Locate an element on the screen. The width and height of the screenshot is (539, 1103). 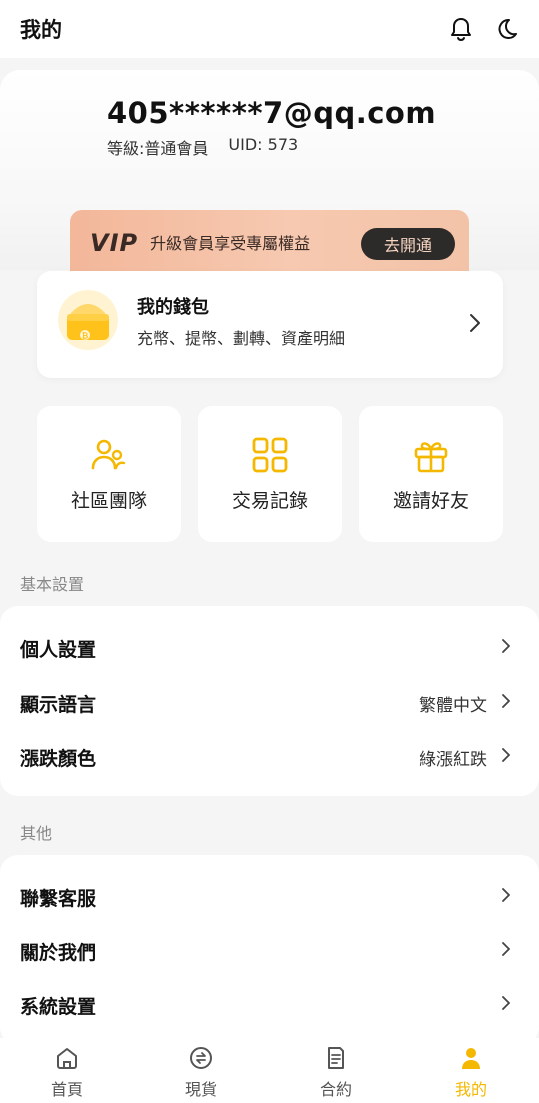
tab-label: 我的 is located at coordinates (470, 1089).